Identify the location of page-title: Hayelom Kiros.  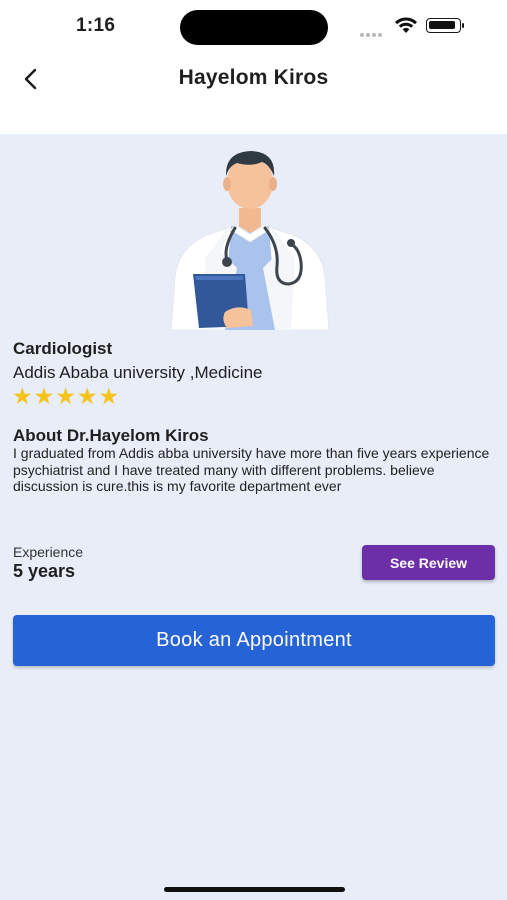
(253, 77).